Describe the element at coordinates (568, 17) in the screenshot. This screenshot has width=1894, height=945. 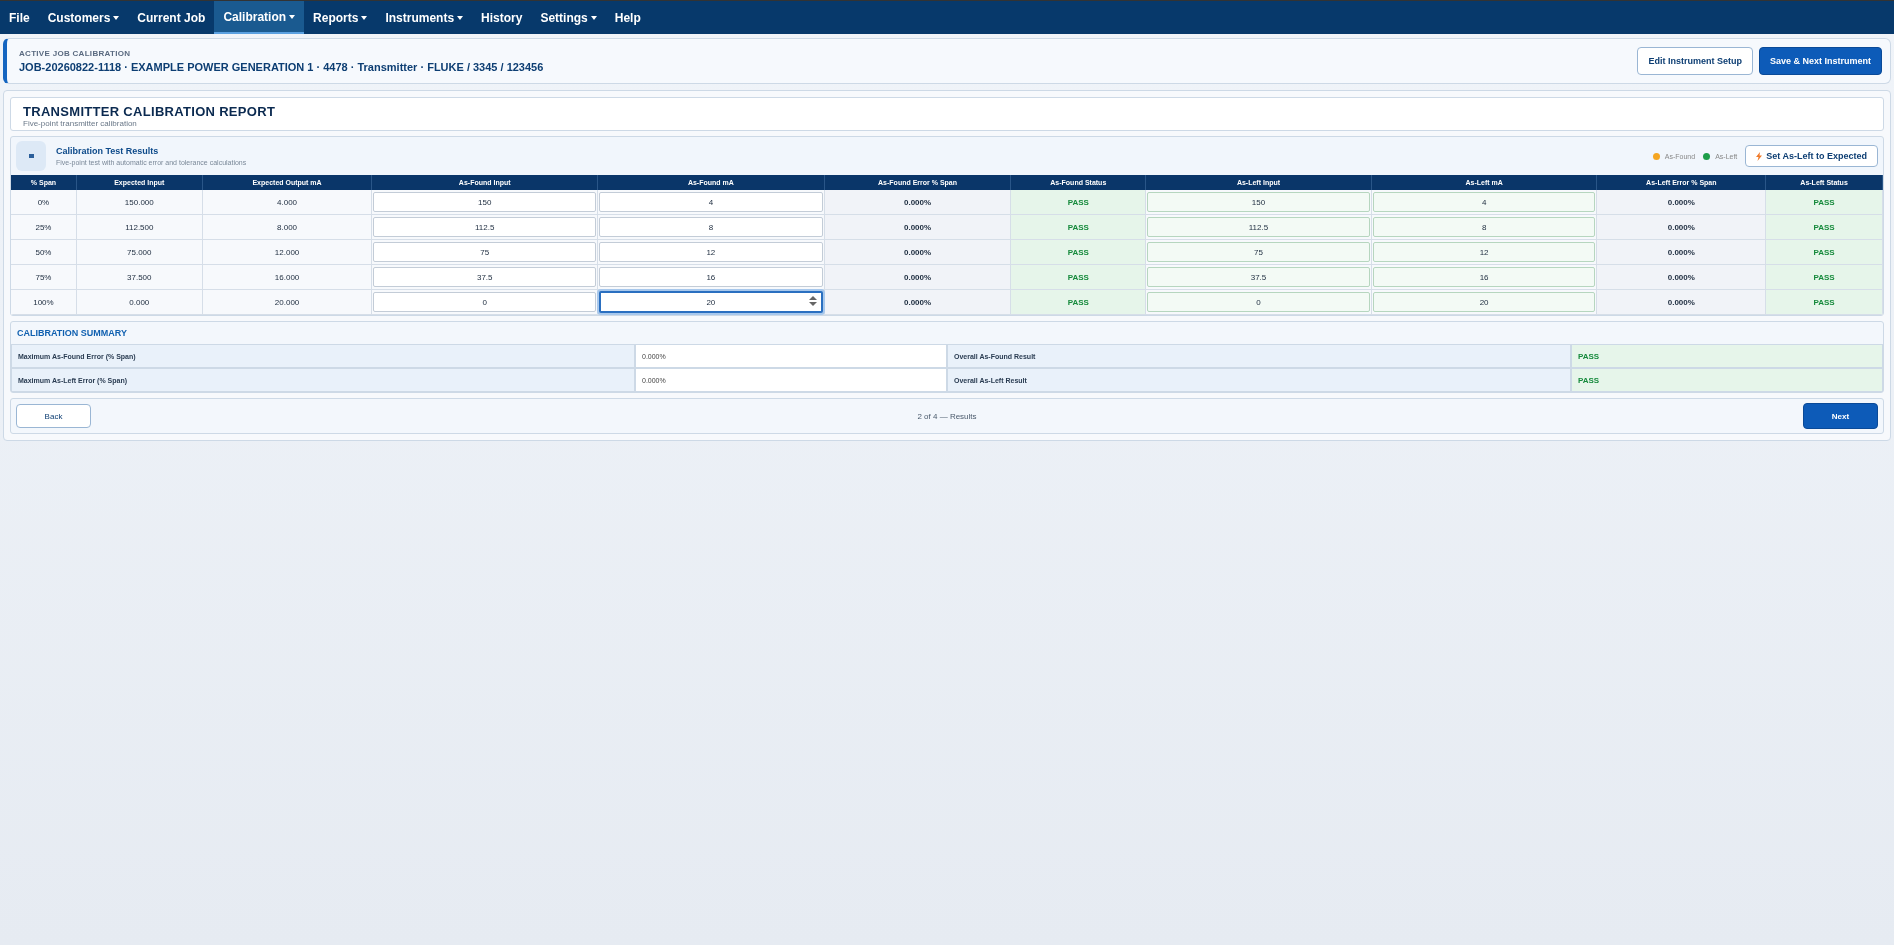
I see `menu-item: Settings` at that location.